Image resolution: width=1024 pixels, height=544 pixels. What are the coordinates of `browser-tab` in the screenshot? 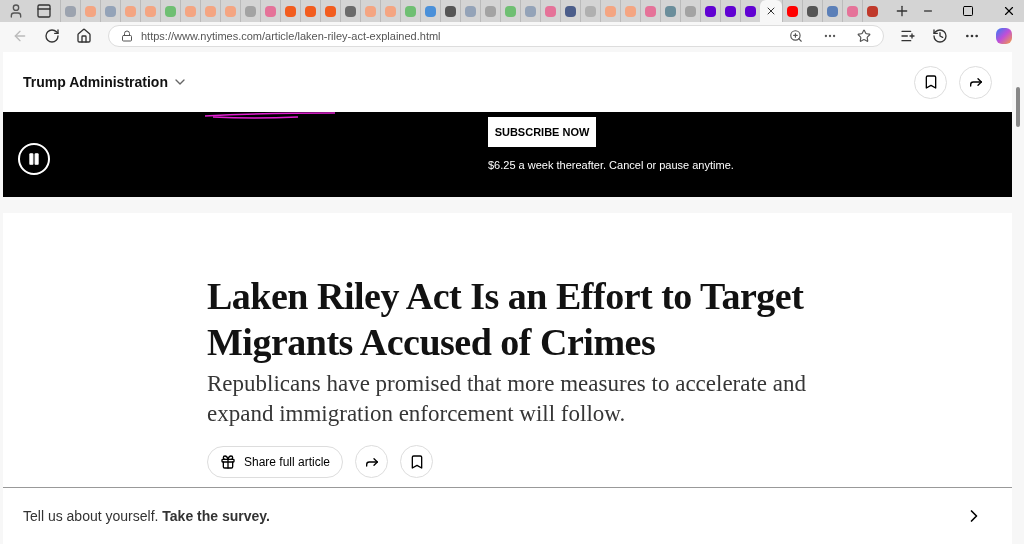 It's located at (771, 11).